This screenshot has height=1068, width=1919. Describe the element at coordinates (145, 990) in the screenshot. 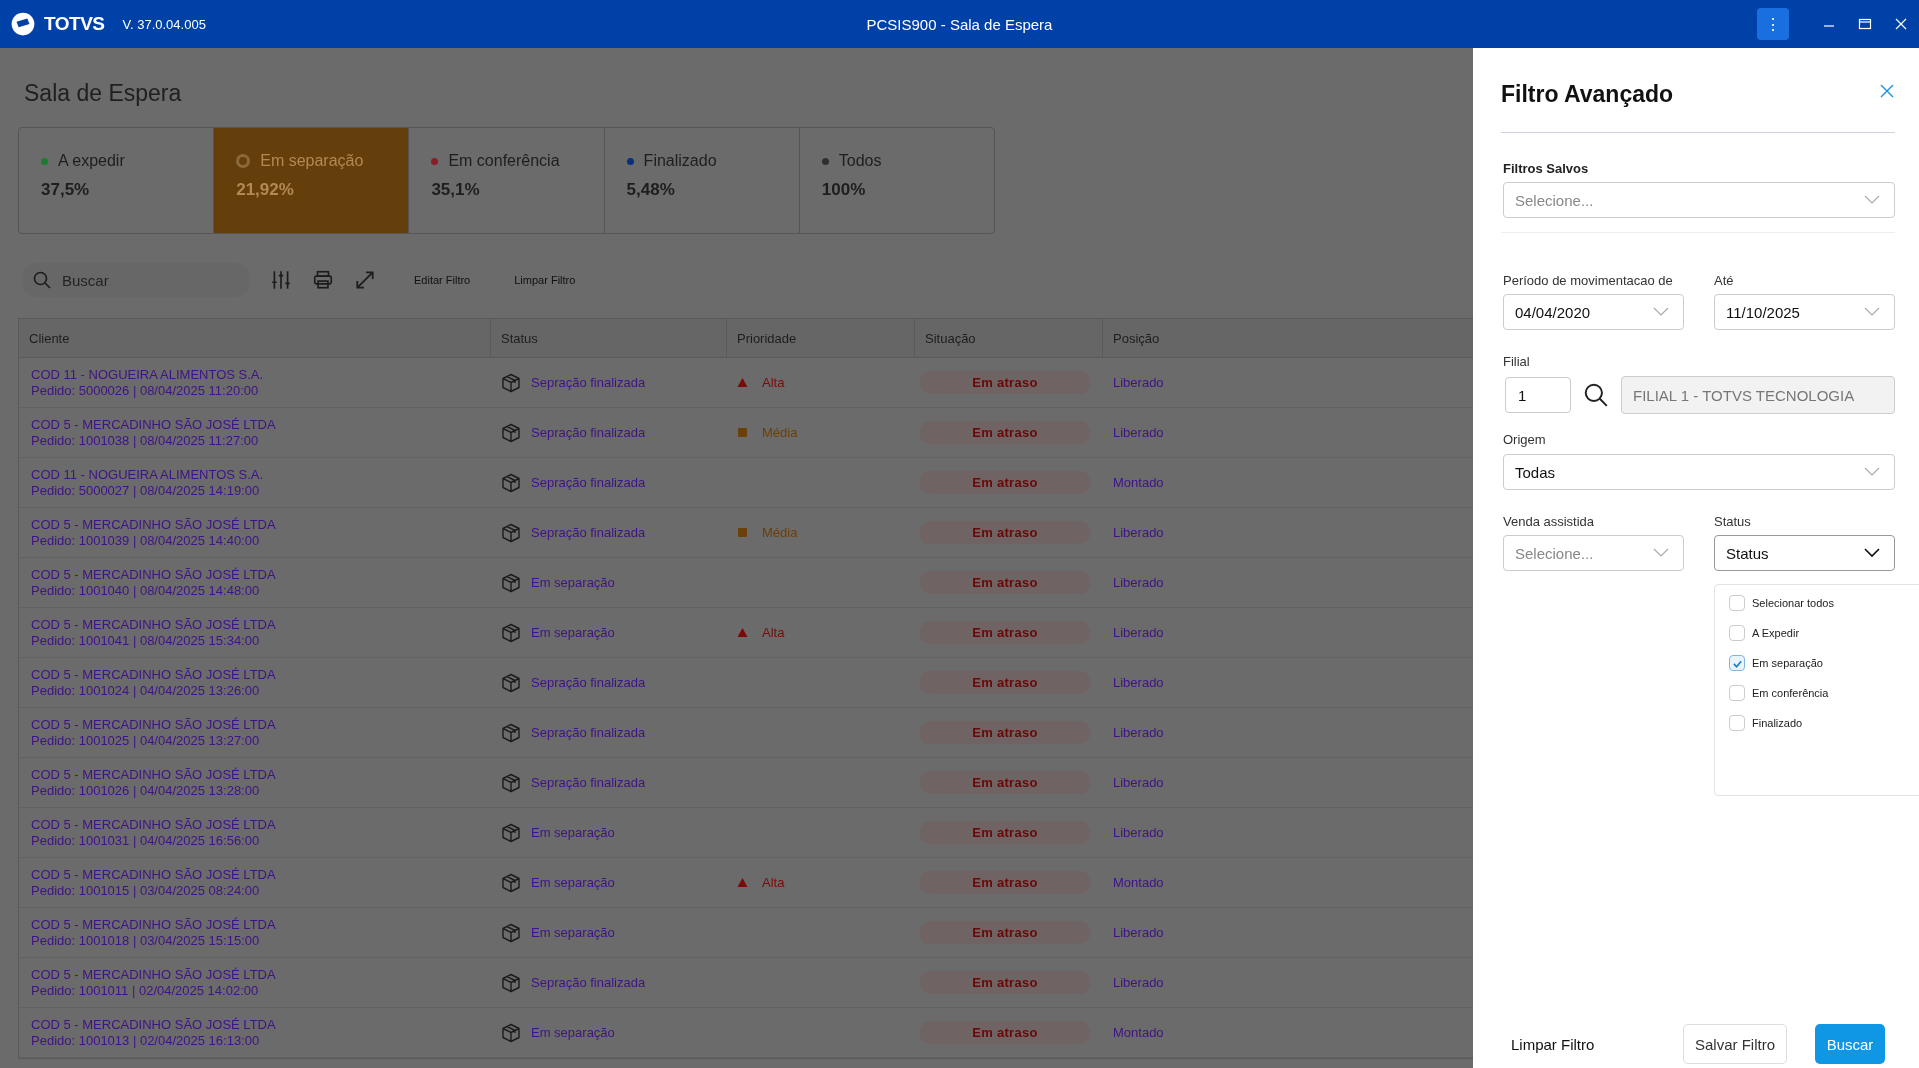

I see `order-info: Pedido: 1001011 | 02/04/2025 14:02:00` at that location.